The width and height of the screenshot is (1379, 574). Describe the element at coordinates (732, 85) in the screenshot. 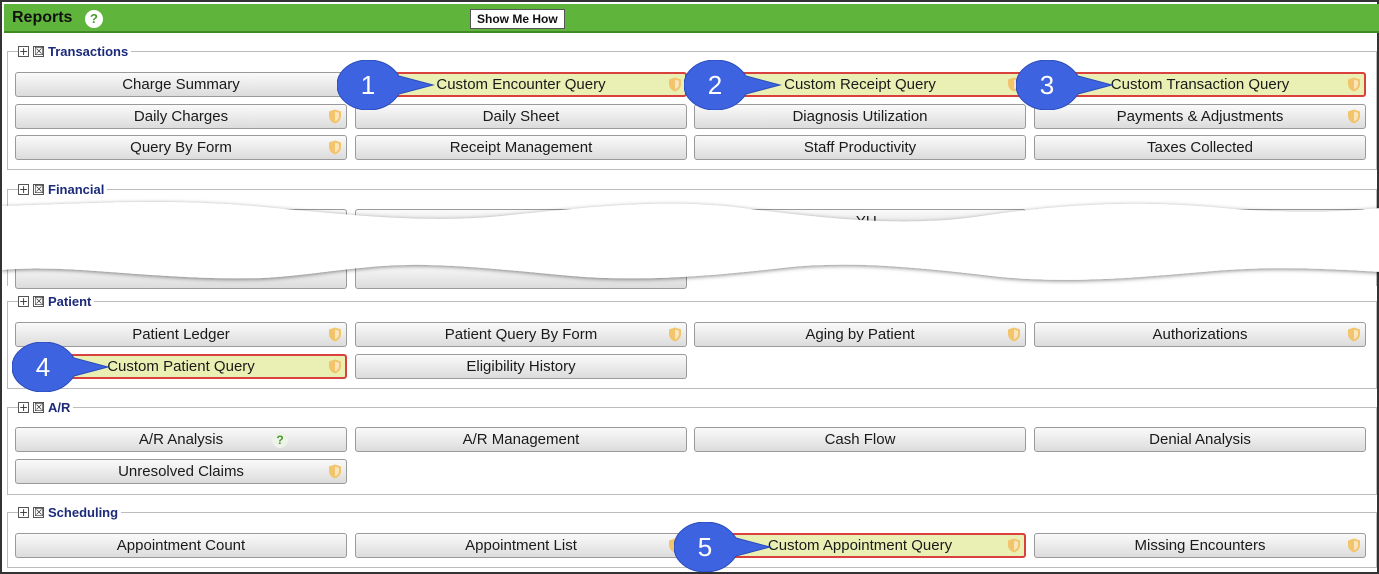

I see `callout-2: 2` at that location.